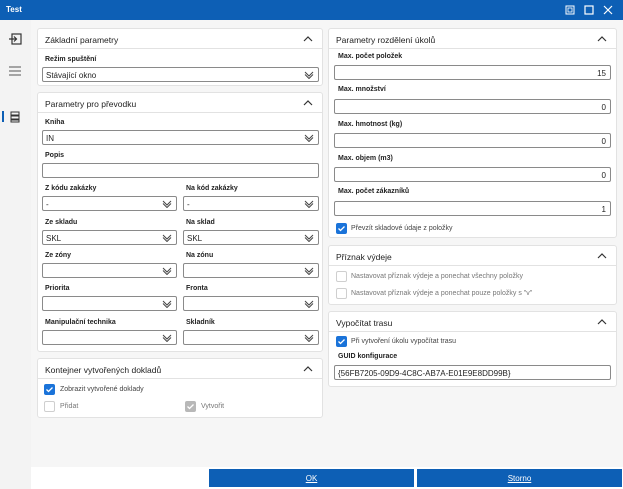  Describe the element at coordinates (603, 209) in the screenshot. I see `max-customers-value: 1` at that location.